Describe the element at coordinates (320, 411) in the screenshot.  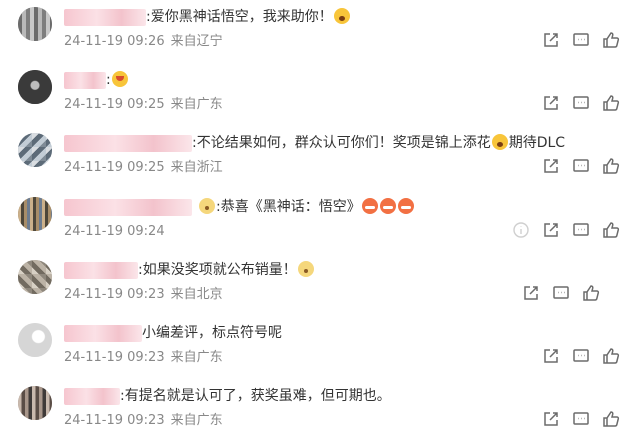
I see `comment-item: :有提名就是认可了，获奖虽难，但可期也。 24-11-19 09:23 来自广东` at that location.